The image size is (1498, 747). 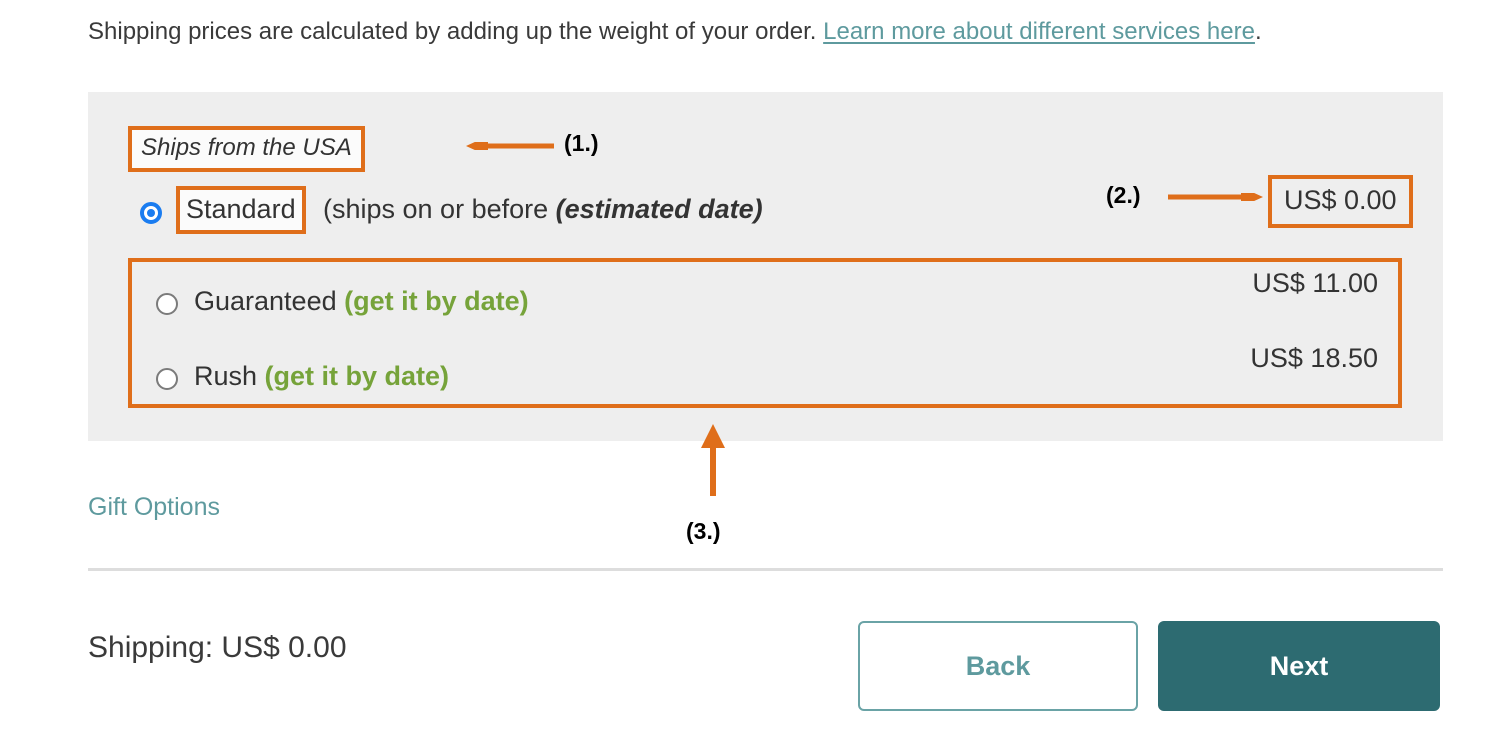 I want to click on arrow-up-icon, so click(x=713, y=460).